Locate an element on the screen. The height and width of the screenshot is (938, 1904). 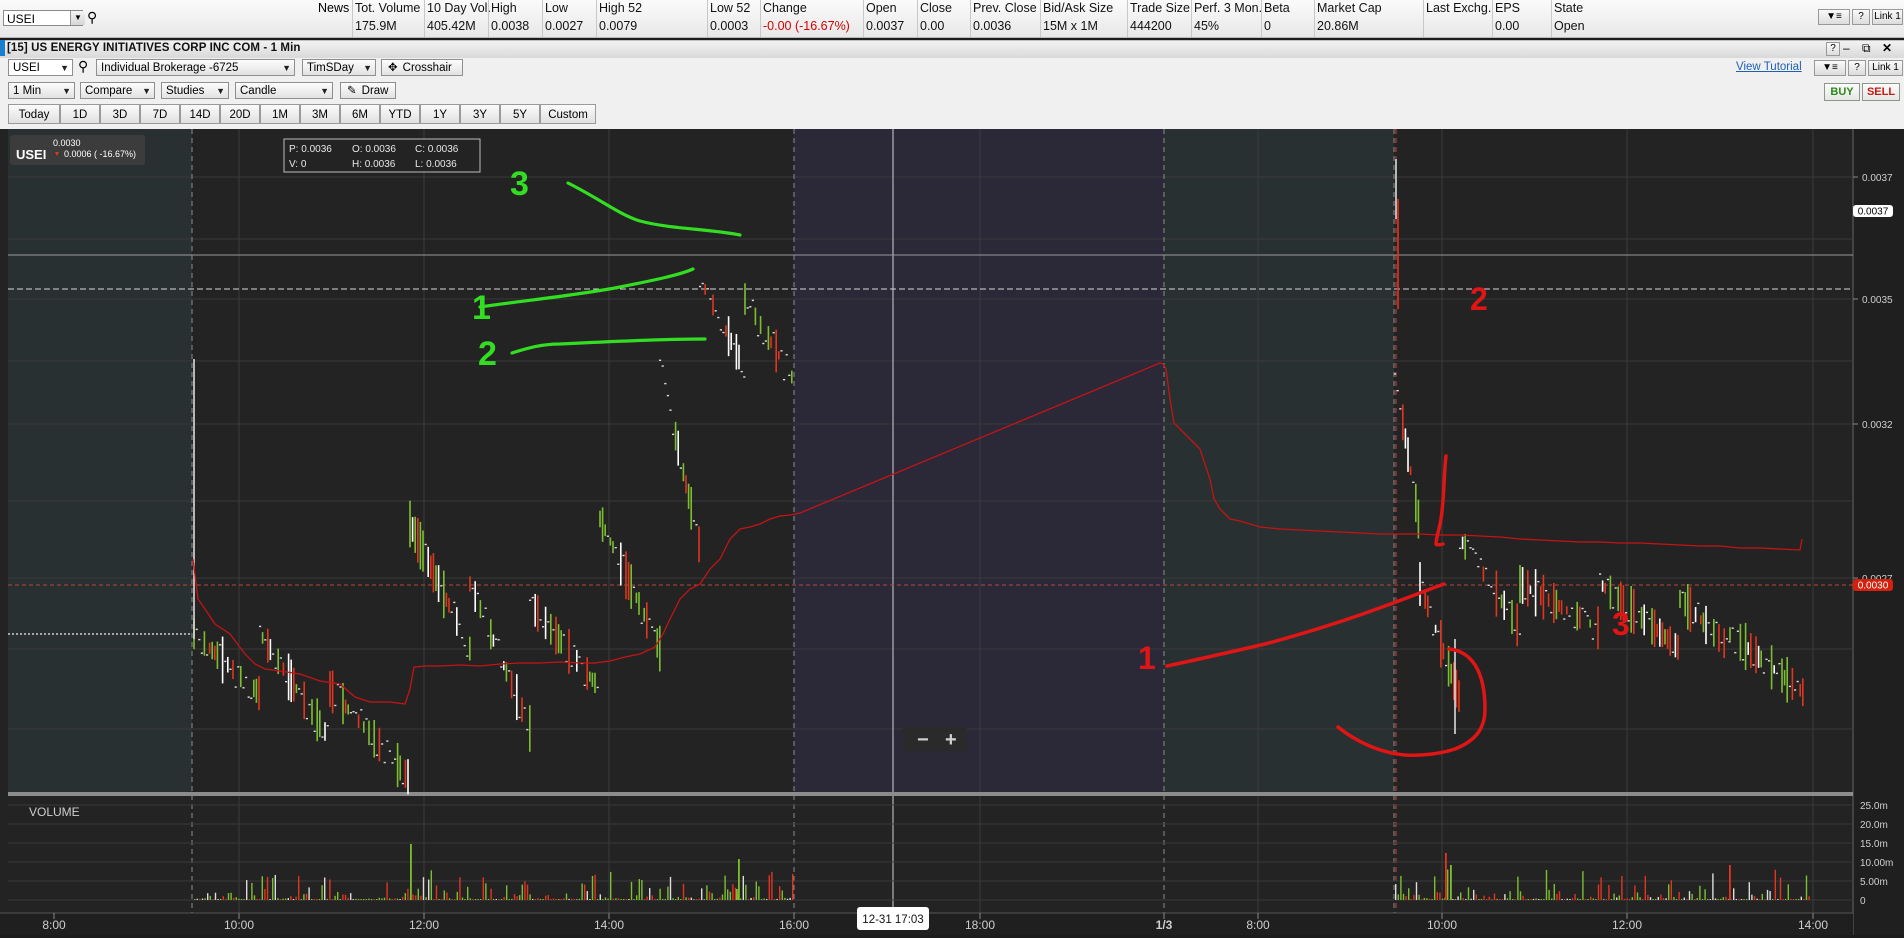
layout-text: TimSDay is located at coordinates (330, 68).